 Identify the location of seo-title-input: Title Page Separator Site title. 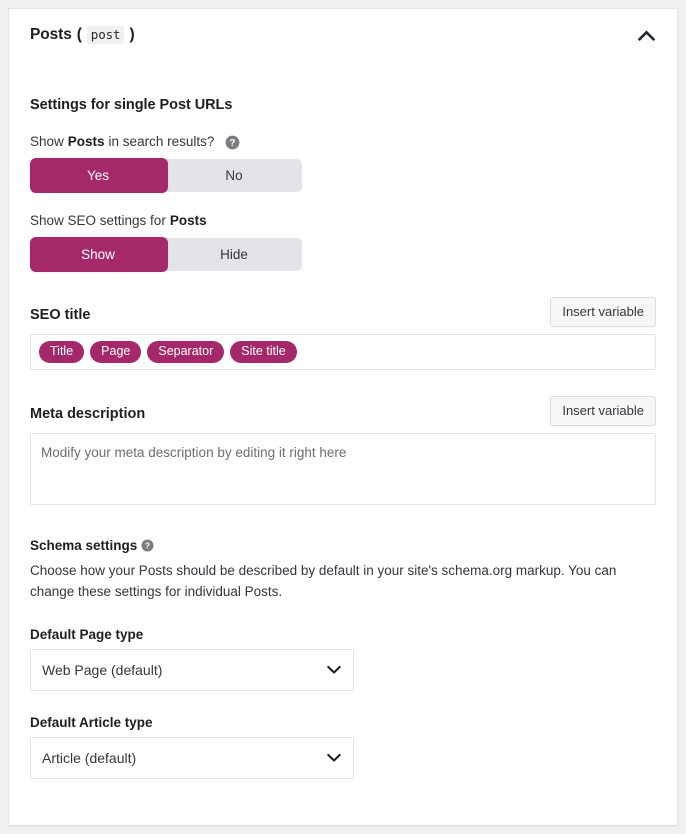
(343, 352).